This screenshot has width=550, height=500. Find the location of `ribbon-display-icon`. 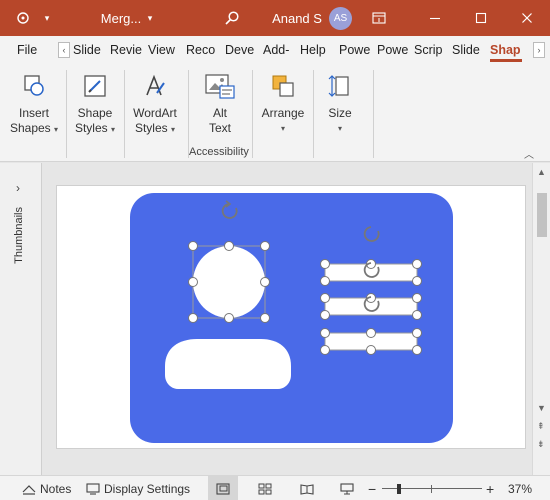

ribbon-display-icon is located at coordinates (379, 18).